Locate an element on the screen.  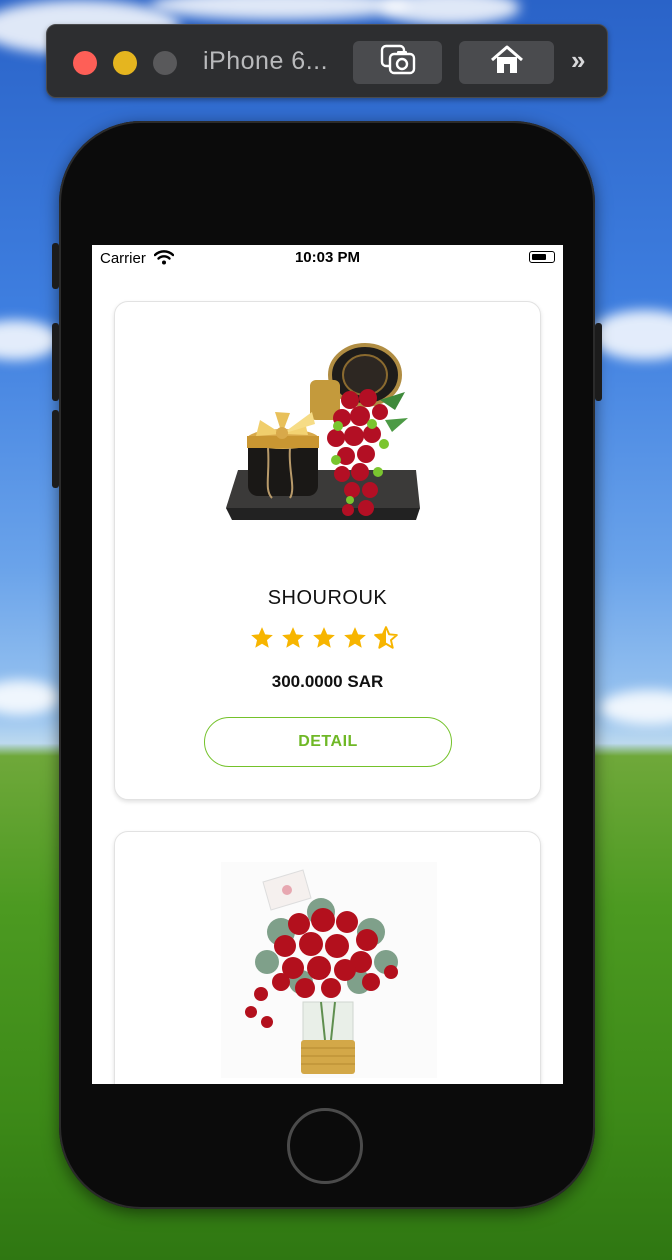
screenshot-button is located at coordinates (397, 62).